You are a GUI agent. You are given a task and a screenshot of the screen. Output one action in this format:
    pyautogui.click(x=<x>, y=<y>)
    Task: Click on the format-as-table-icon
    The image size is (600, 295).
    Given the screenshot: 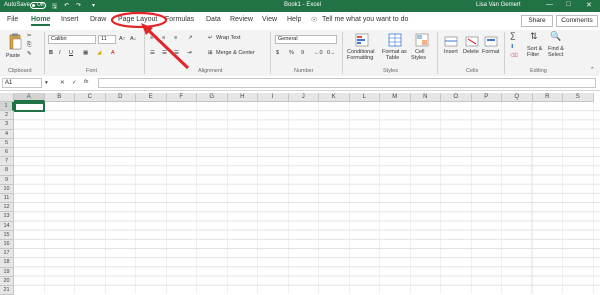 What is the action you would take?
    pyautogui.click(x=395, y=40)
    